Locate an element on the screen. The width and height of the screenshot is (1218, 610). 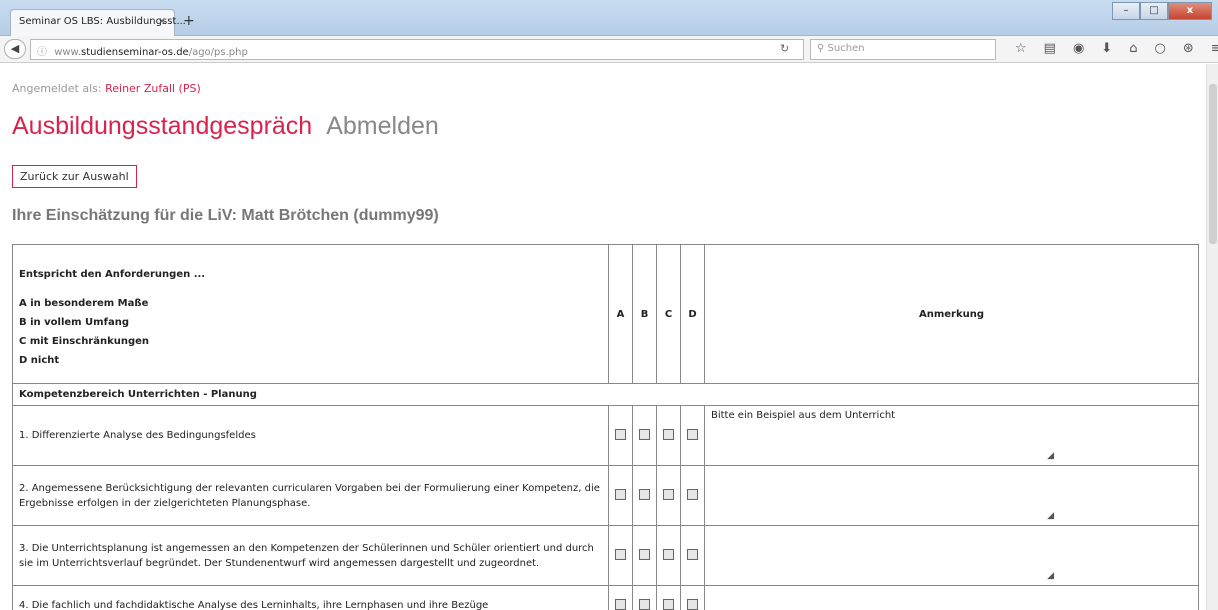
col-header-a: A is located at coordinates (620, 314).